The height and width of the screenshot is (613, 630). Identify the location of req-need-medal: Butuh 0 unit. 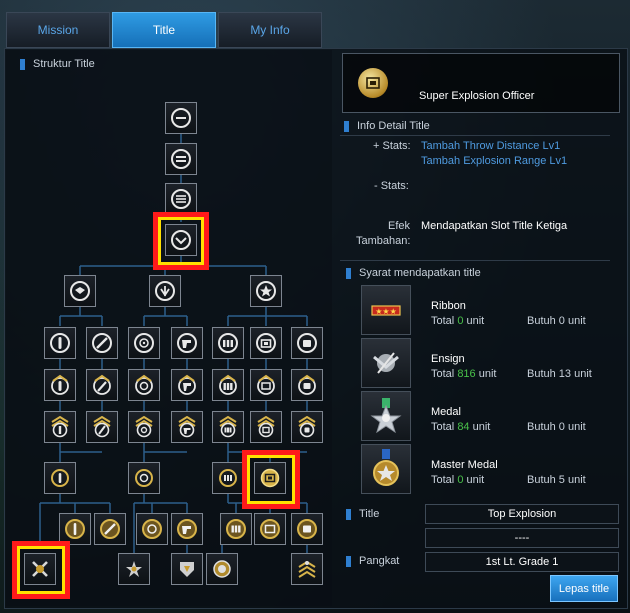
(556, 427).